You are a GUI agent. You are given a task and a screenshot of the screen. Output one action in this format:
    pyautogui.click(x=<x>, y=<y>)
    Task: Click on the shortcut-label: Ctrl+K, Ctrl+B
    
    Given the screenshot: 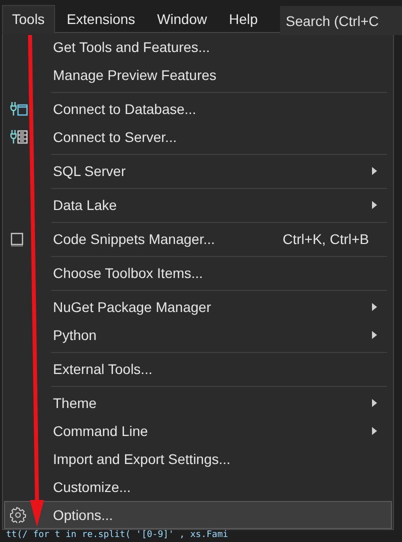 What is the action you would take?
    pyautogui.click(x=325, y=239)
    